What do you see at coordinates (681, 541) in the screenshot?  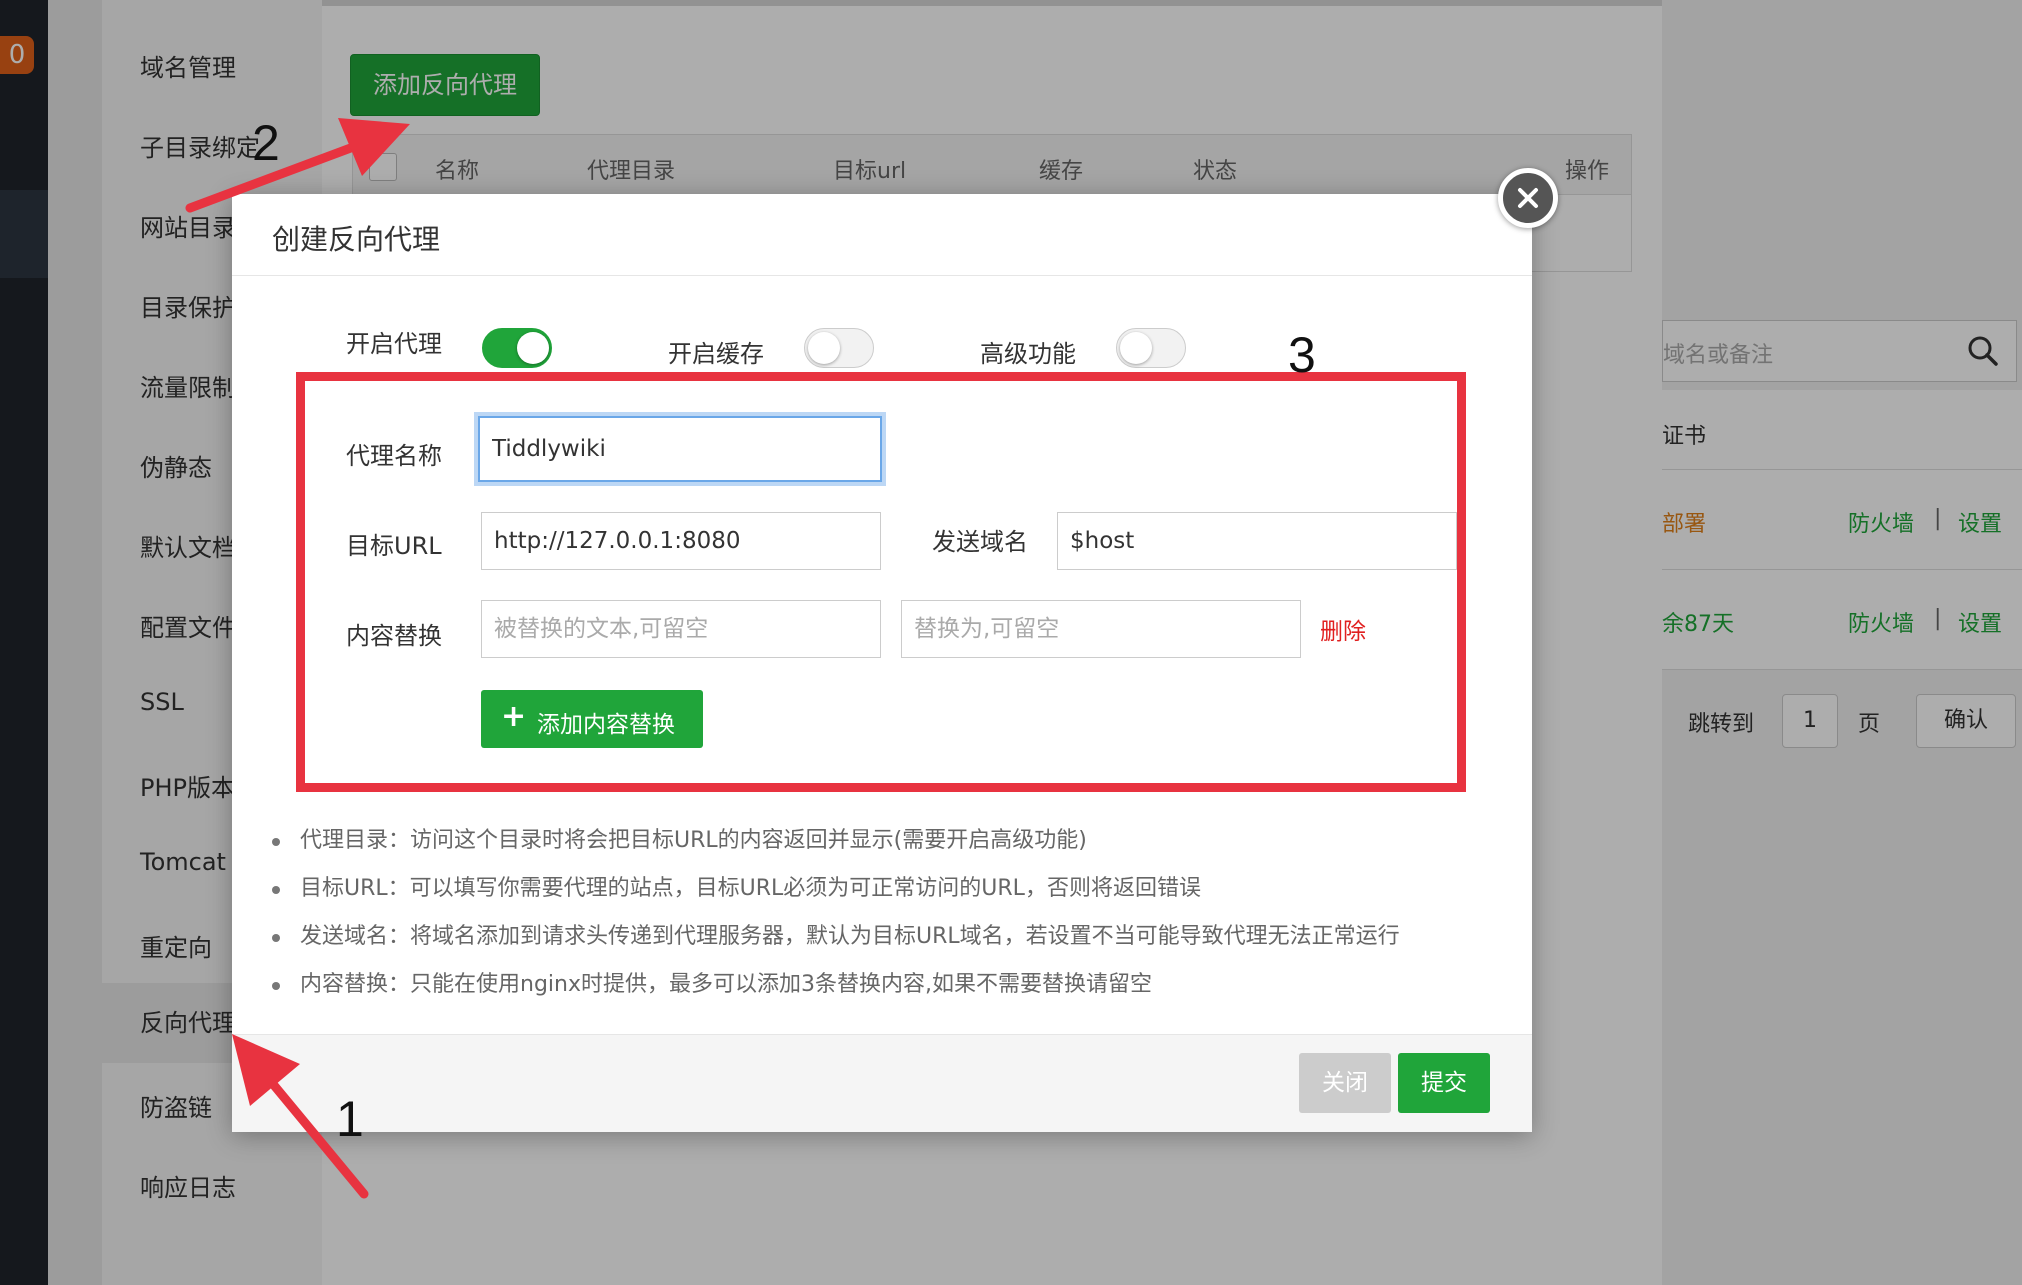 I see `target-url-input` at bounding box center [681, 541].